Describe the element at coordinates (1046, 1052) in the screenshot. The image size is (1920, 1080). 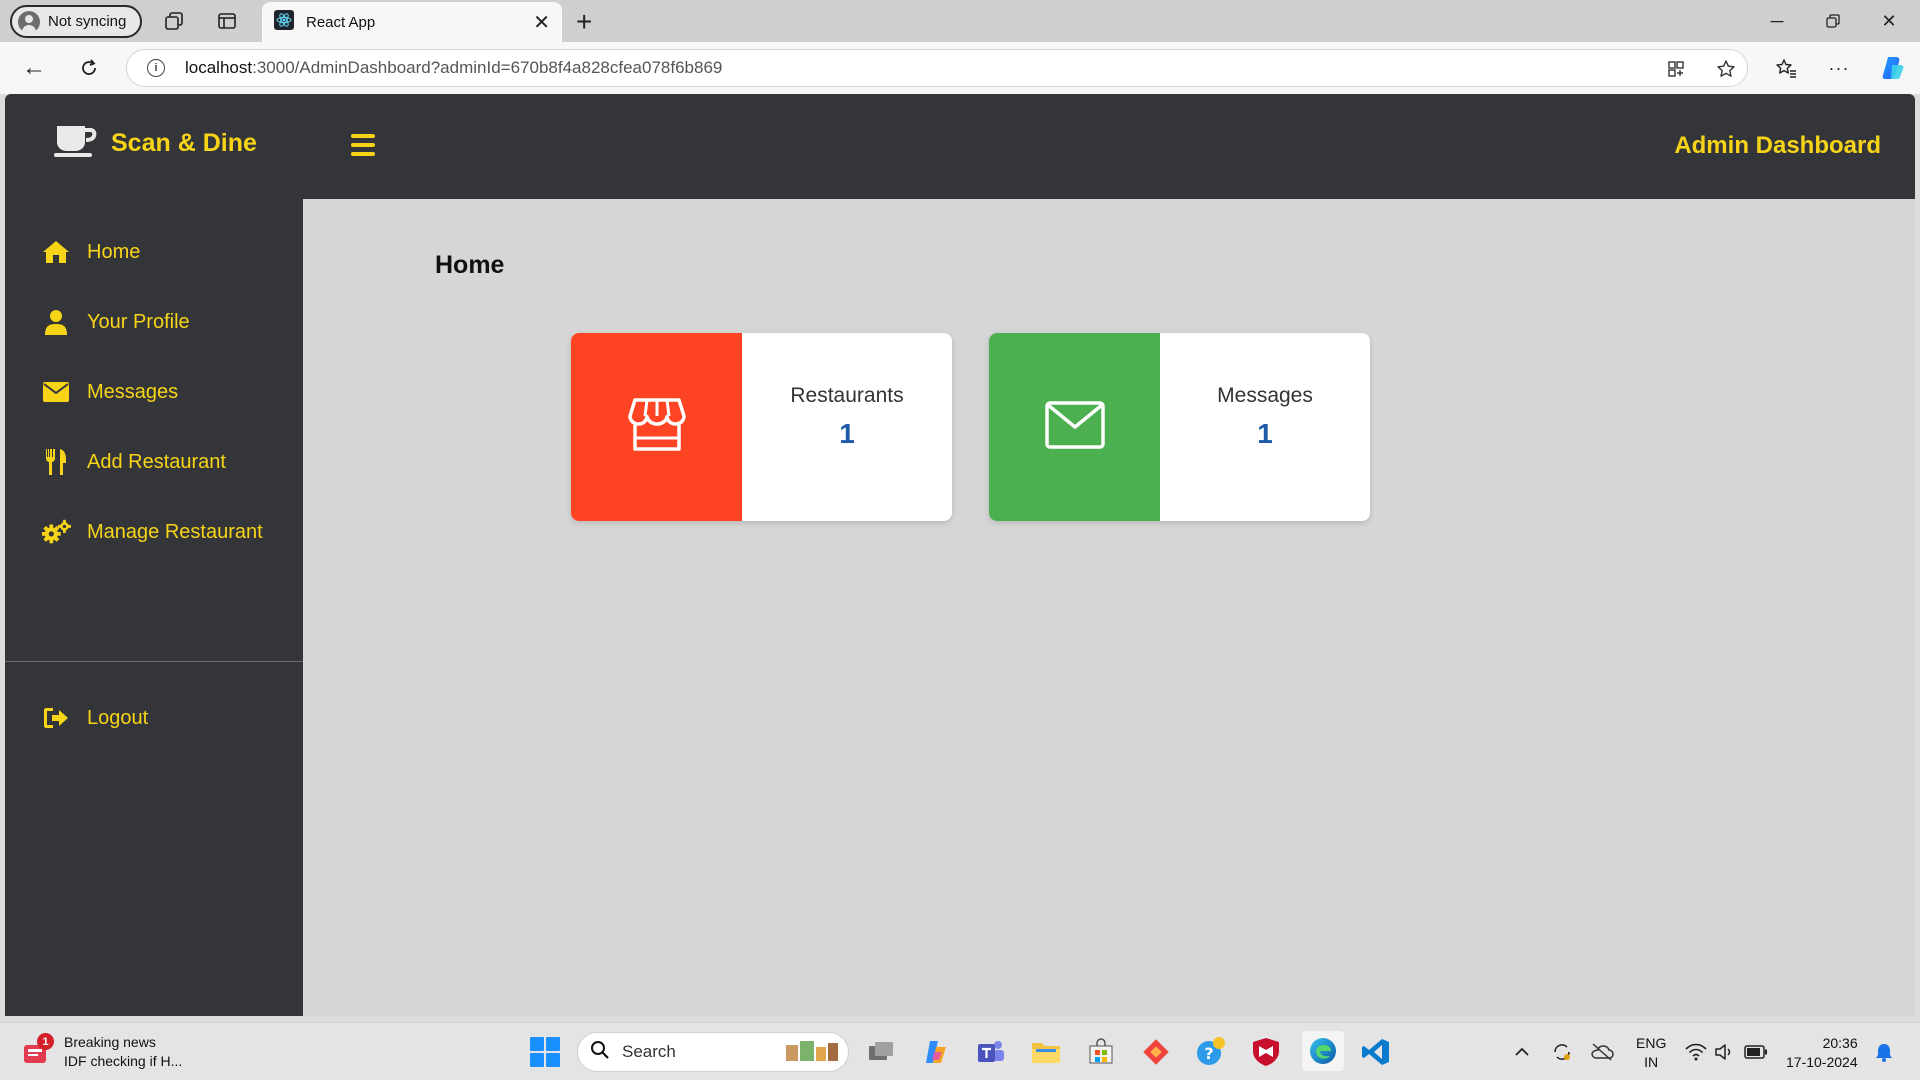
I see `file-explorer-icon` at that location.